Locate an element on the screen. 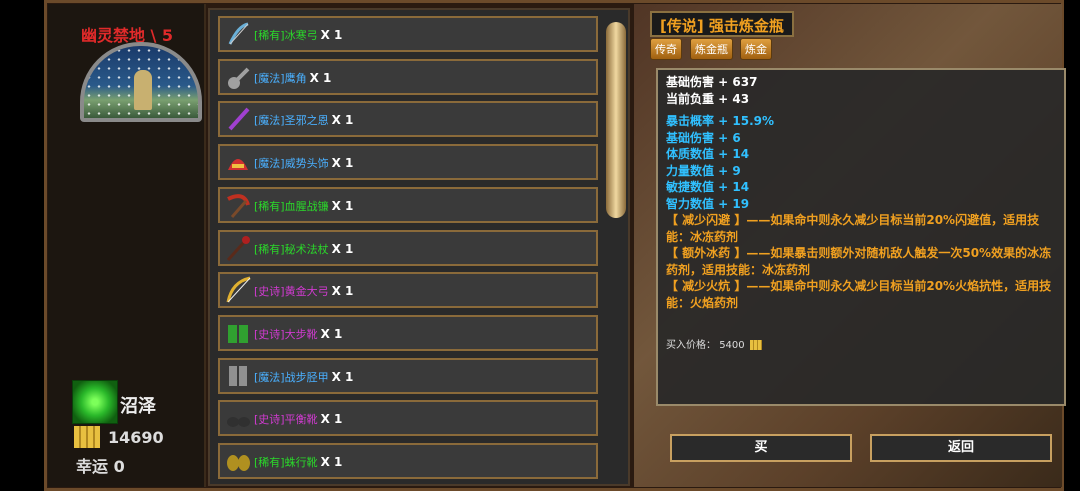  item-name: 秘术法杖 is located at coordinates (306, 249).